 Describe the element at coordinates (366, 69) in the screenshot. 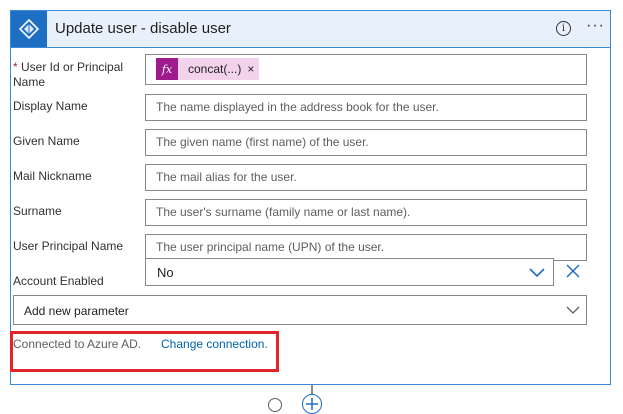

I see `user-id-field: fx concat(...) ×` at that location.